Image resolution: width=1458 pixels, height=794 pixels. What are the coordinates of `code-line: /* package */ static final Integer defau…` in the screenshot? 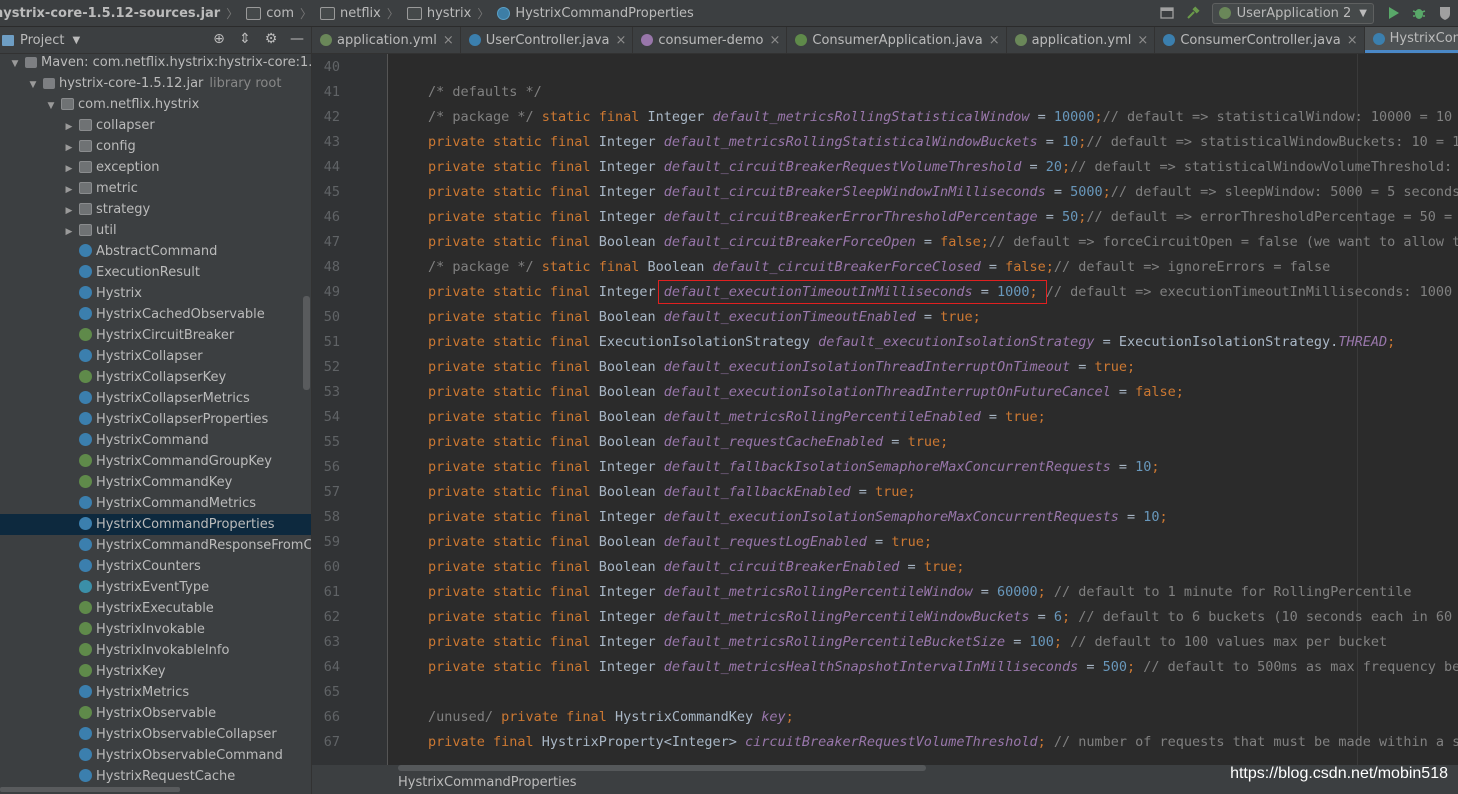 It's located at (885, 117).